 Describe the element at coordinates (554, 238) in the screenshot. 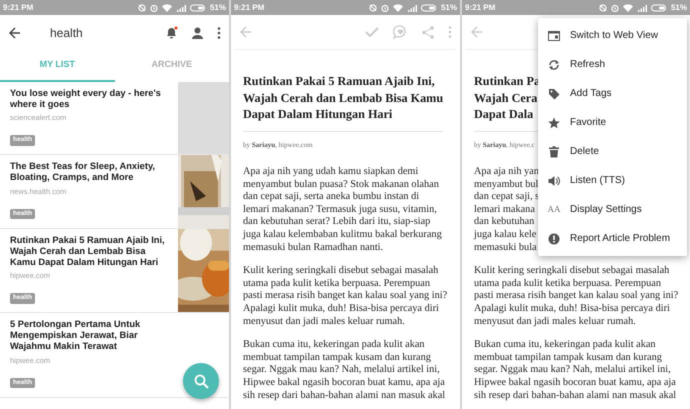

I see `report-problem-icon` at that location.